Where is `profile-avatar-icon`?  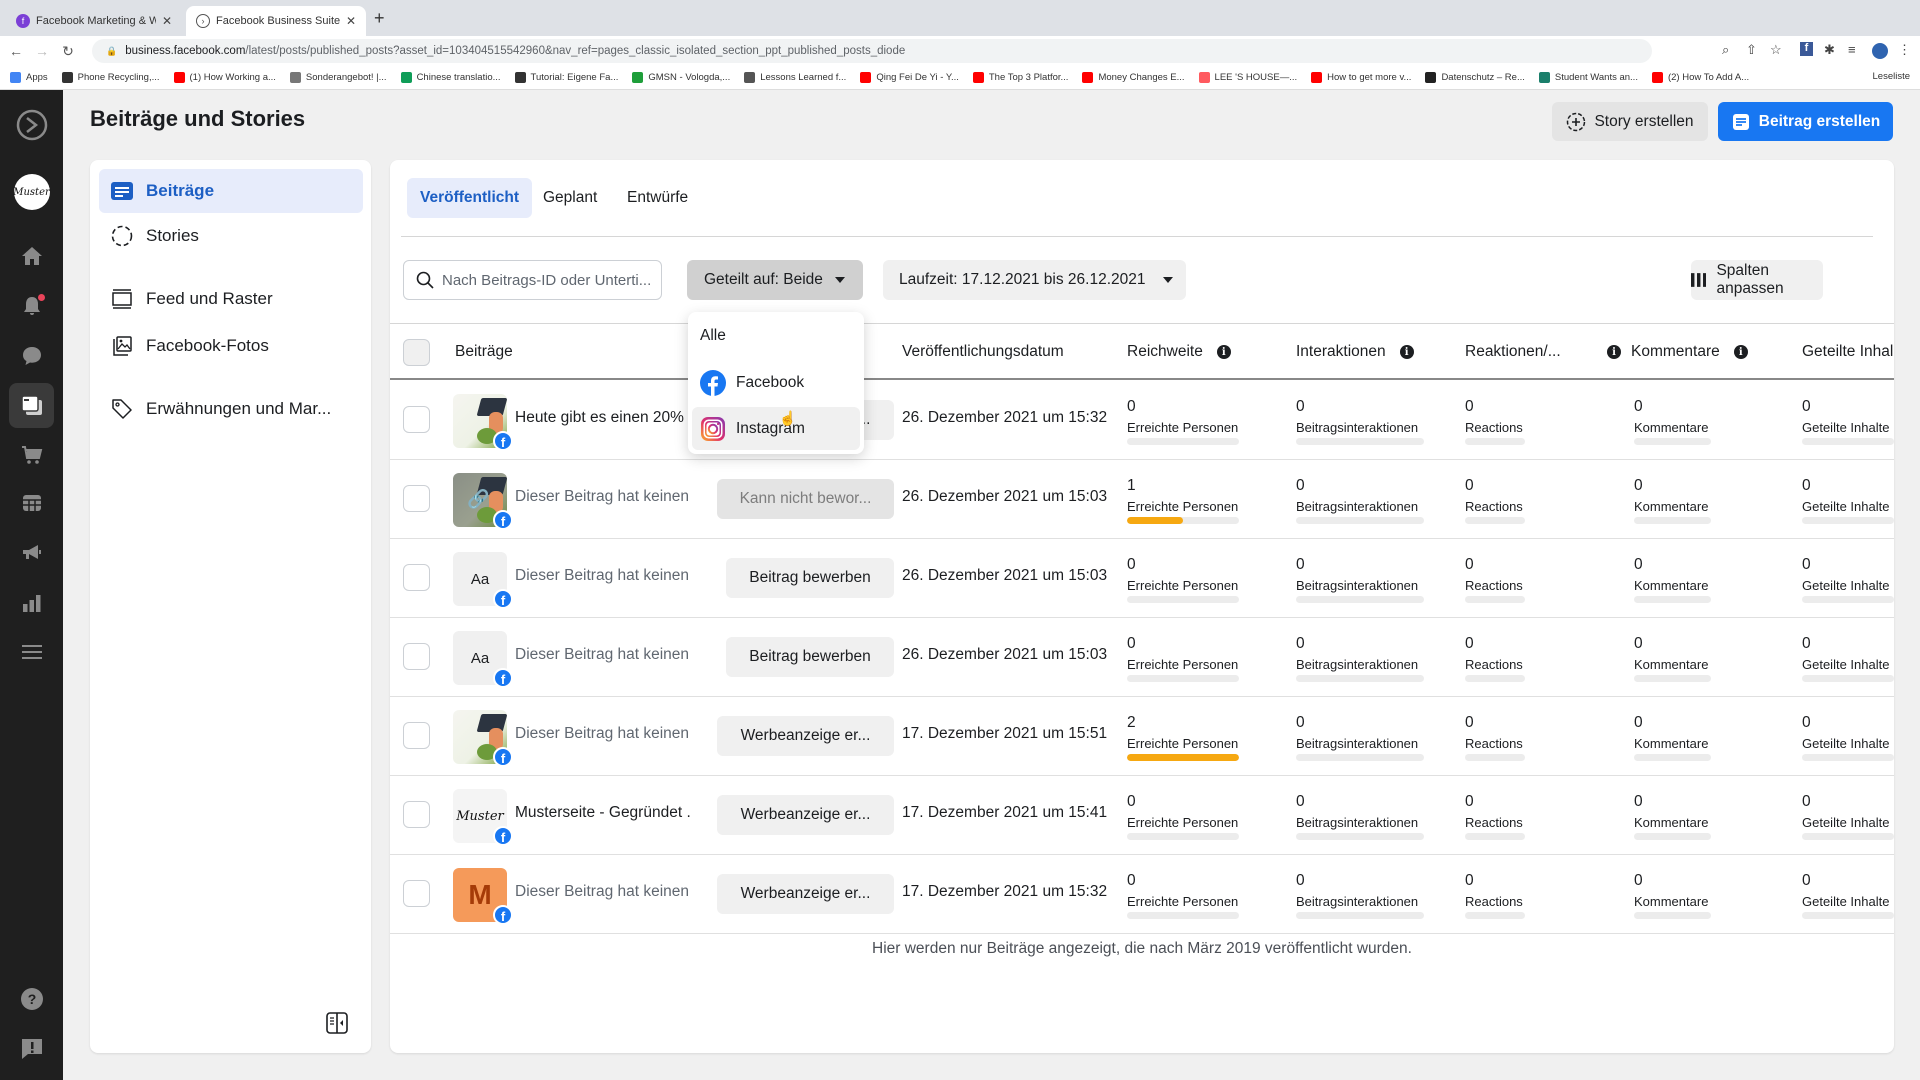
profile-avatar-icon is located at coordinates (1880, 51).